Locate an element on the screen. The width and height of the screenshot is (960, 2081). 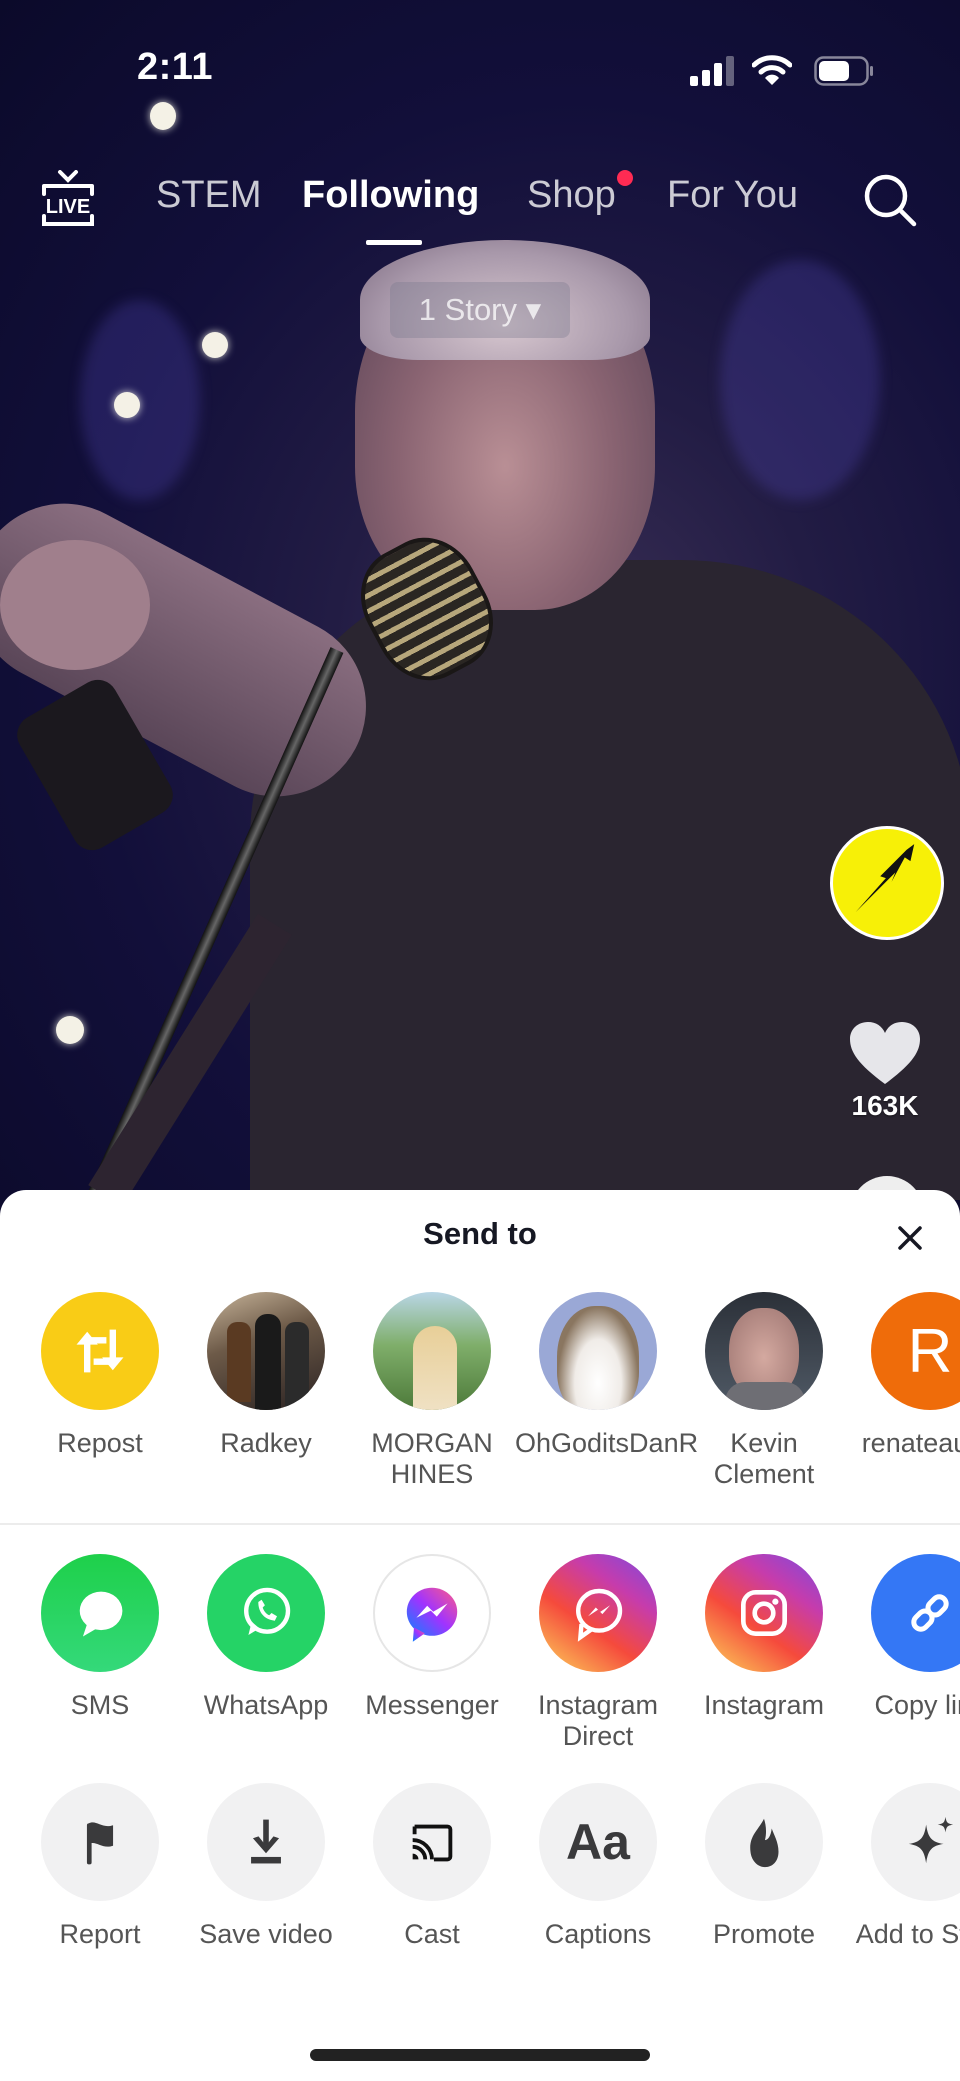
search-icon is located at coordinates (890, 200).